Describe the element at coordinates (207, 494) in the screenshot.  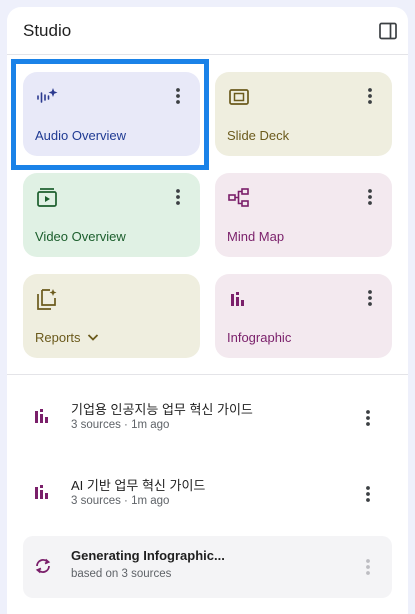
I see `note-item: AI 기반 업무 혁신 가이드 3 sources · 1m ago` at that location.